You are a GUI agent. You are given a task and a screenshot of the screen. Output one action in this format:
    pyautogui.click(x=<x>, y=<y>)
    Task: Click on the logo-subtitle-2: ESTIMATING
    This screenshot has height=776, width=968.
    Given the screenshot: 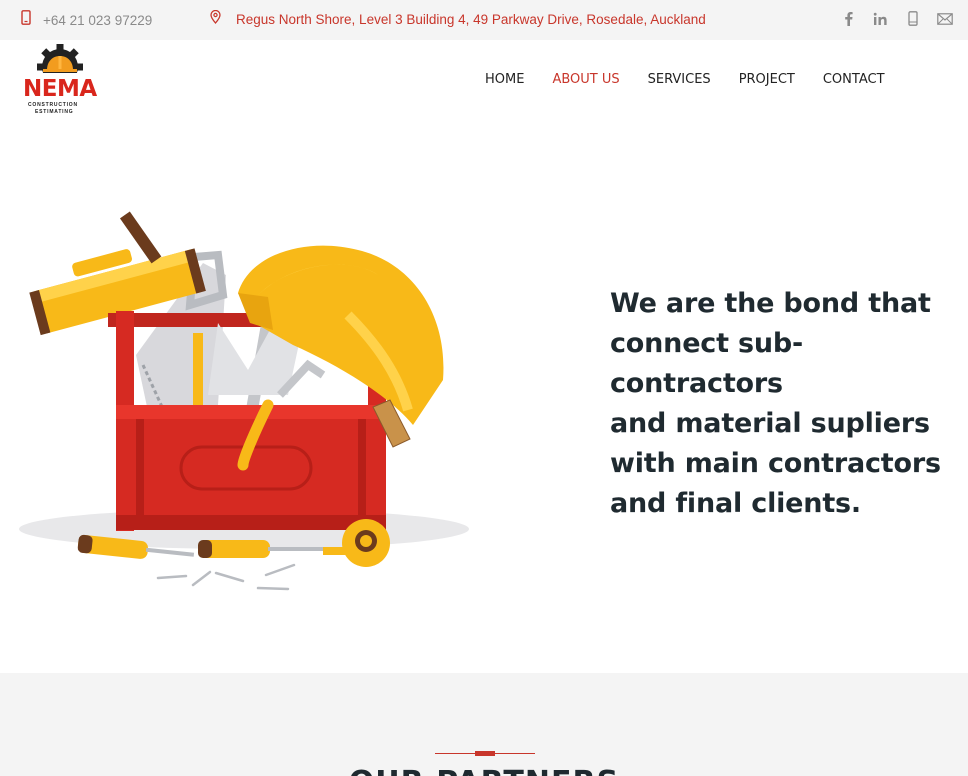 What is the action you would take?
    pyautogui.click(x=54, y=112)
    